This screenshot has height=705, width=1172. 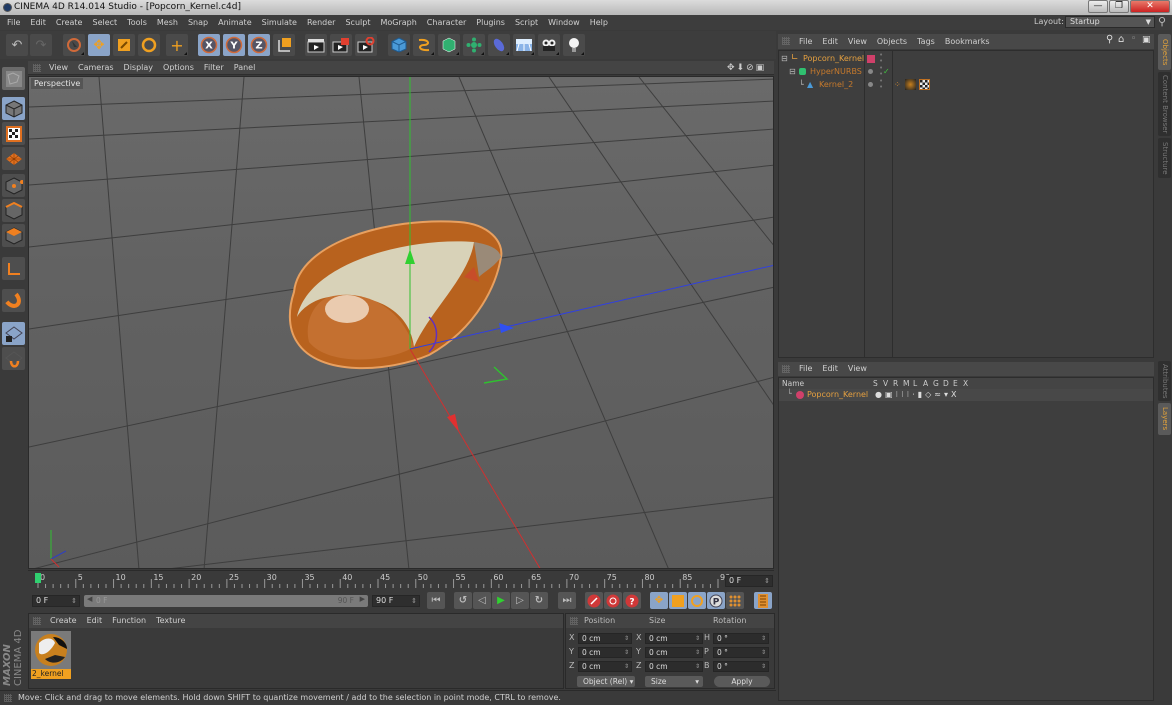 I want to click on menu-snap: Snap, so click(x=198, y=22).